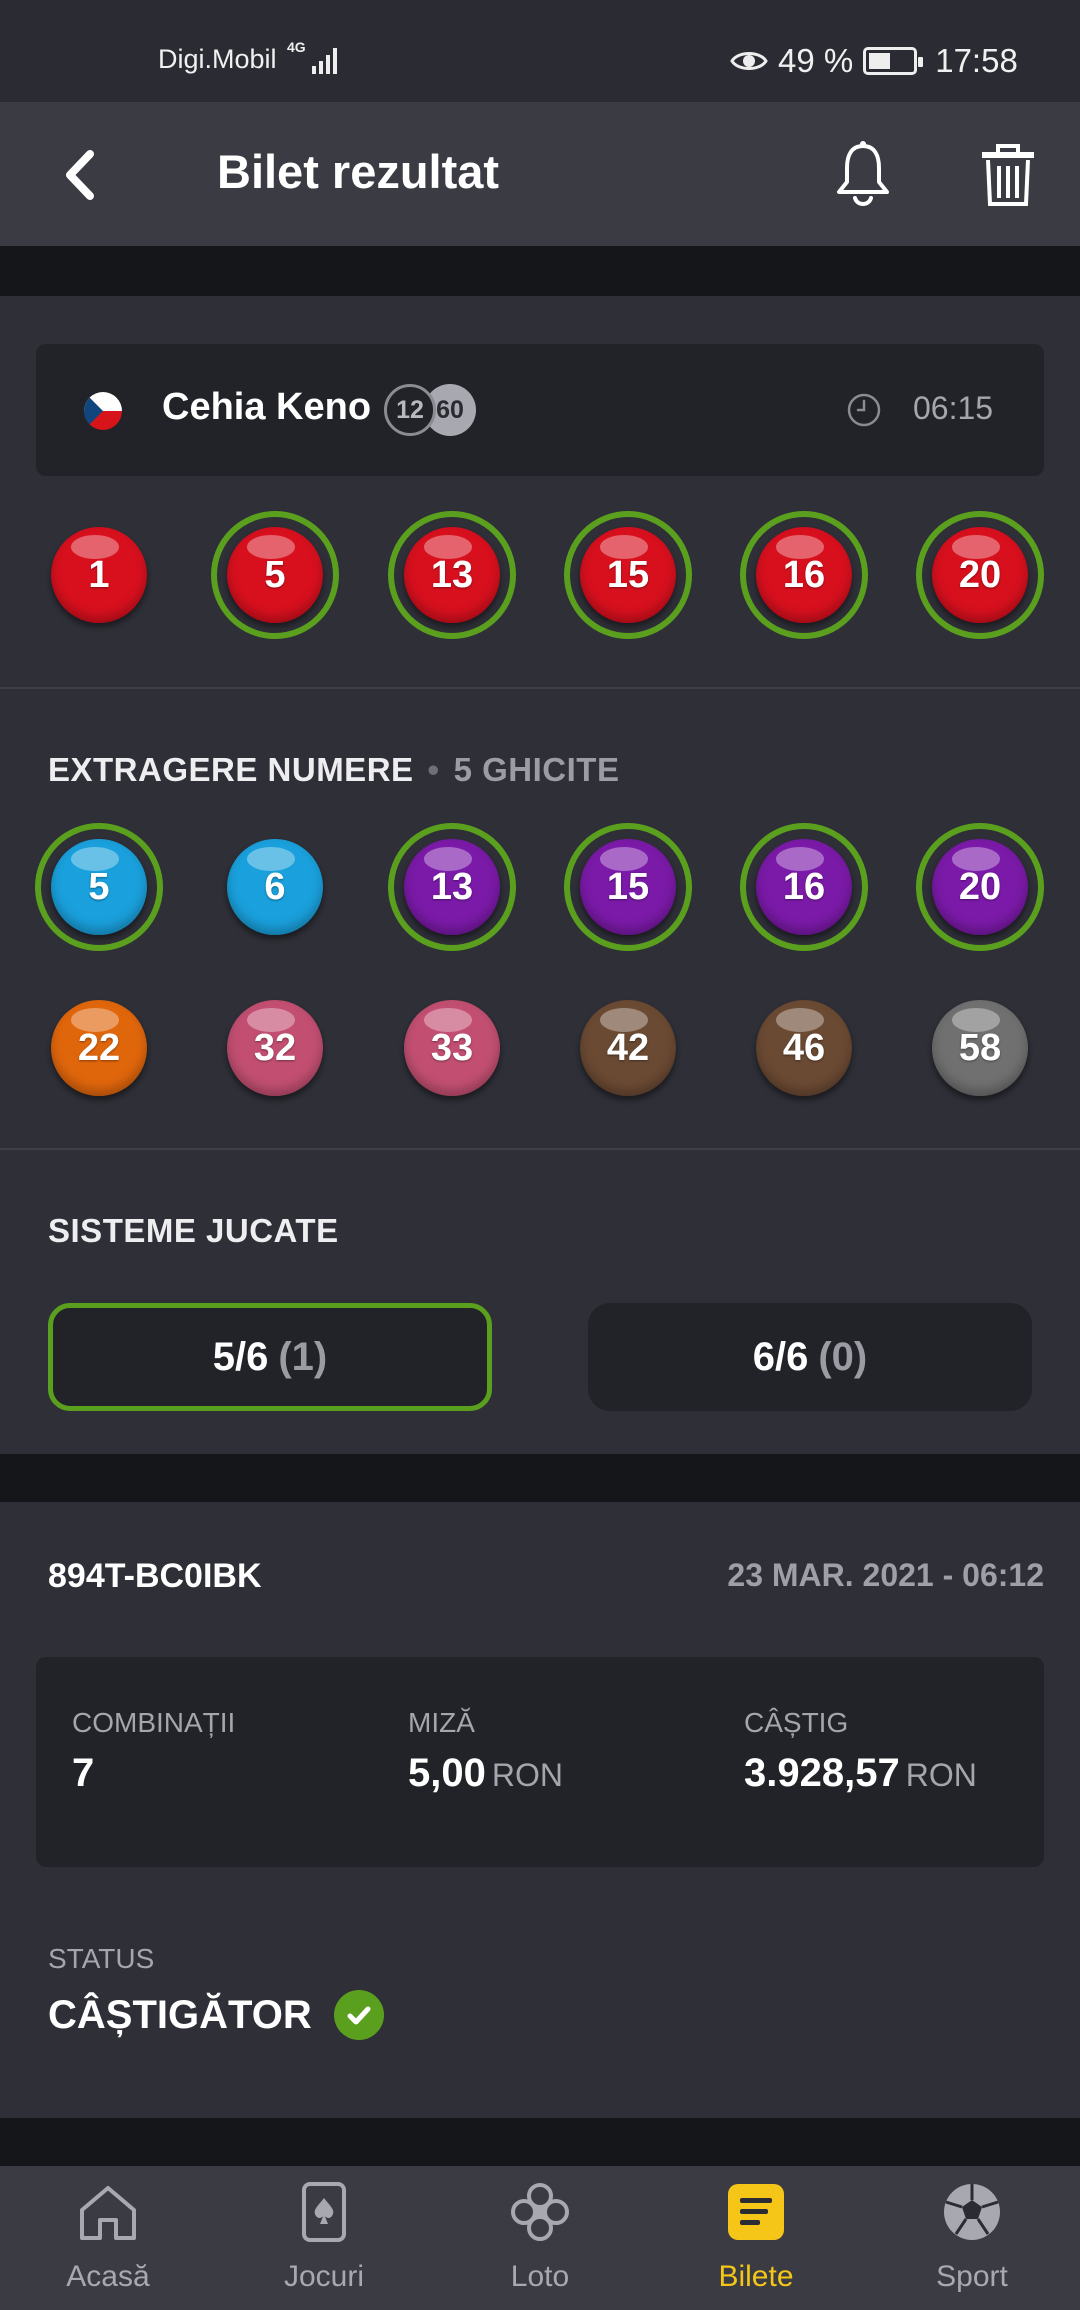 The height and width of the screenshot is (2310, 1080). Describe the element at coordinates (749, 61) in the screenshot. I see `eye-icon` at that location.